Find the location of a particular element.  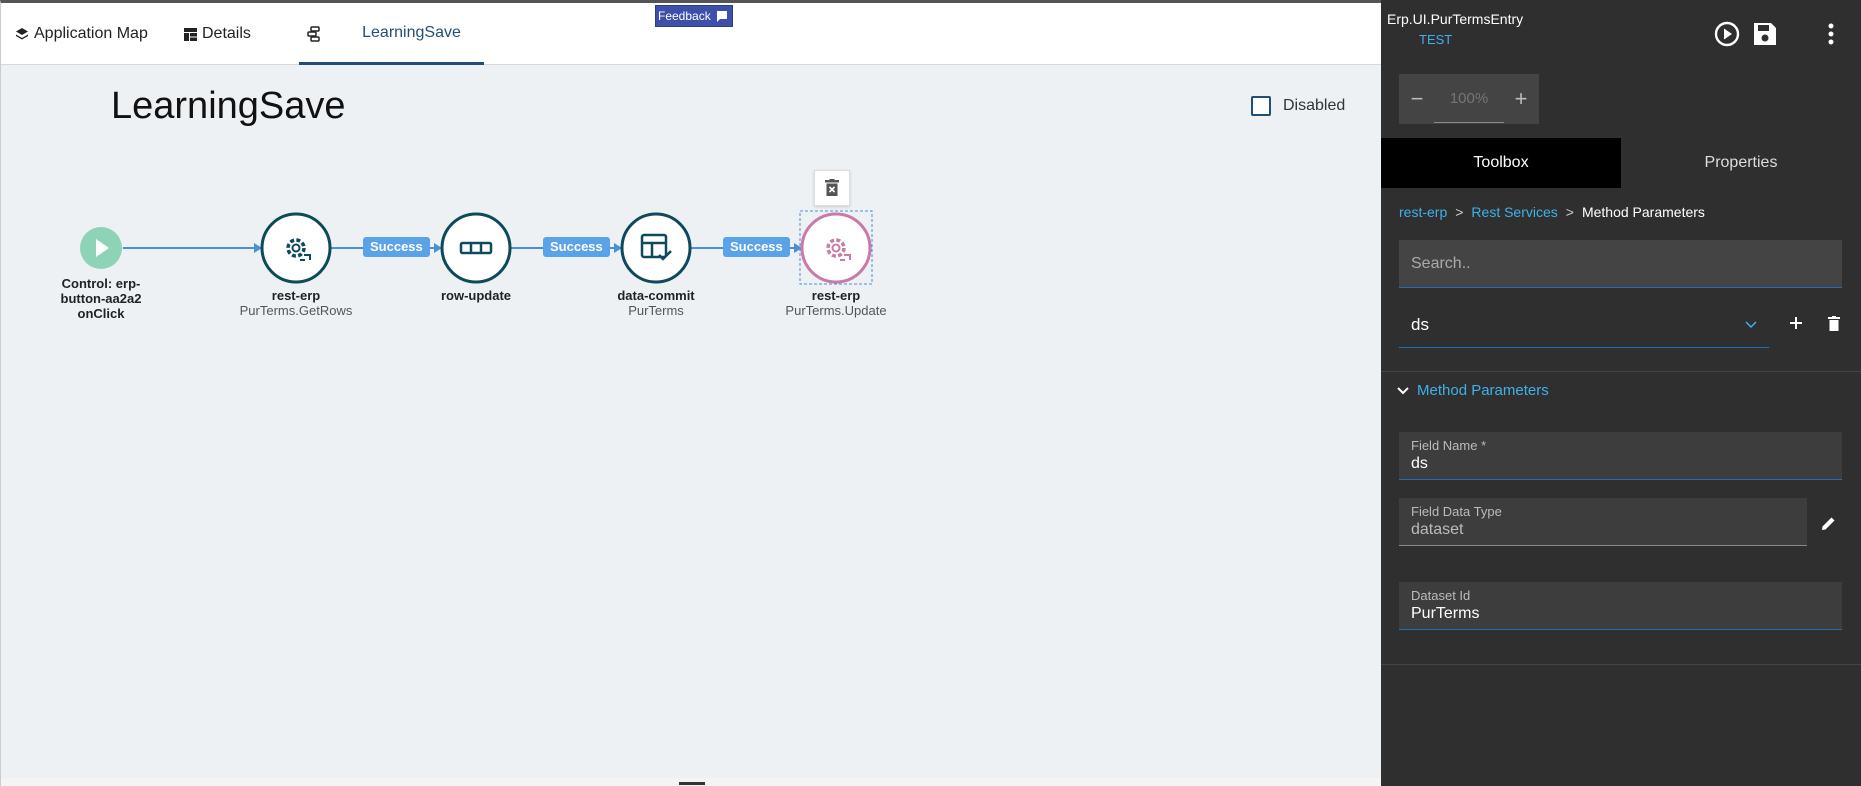

plus-icon is located at coordinates (1796, 323).